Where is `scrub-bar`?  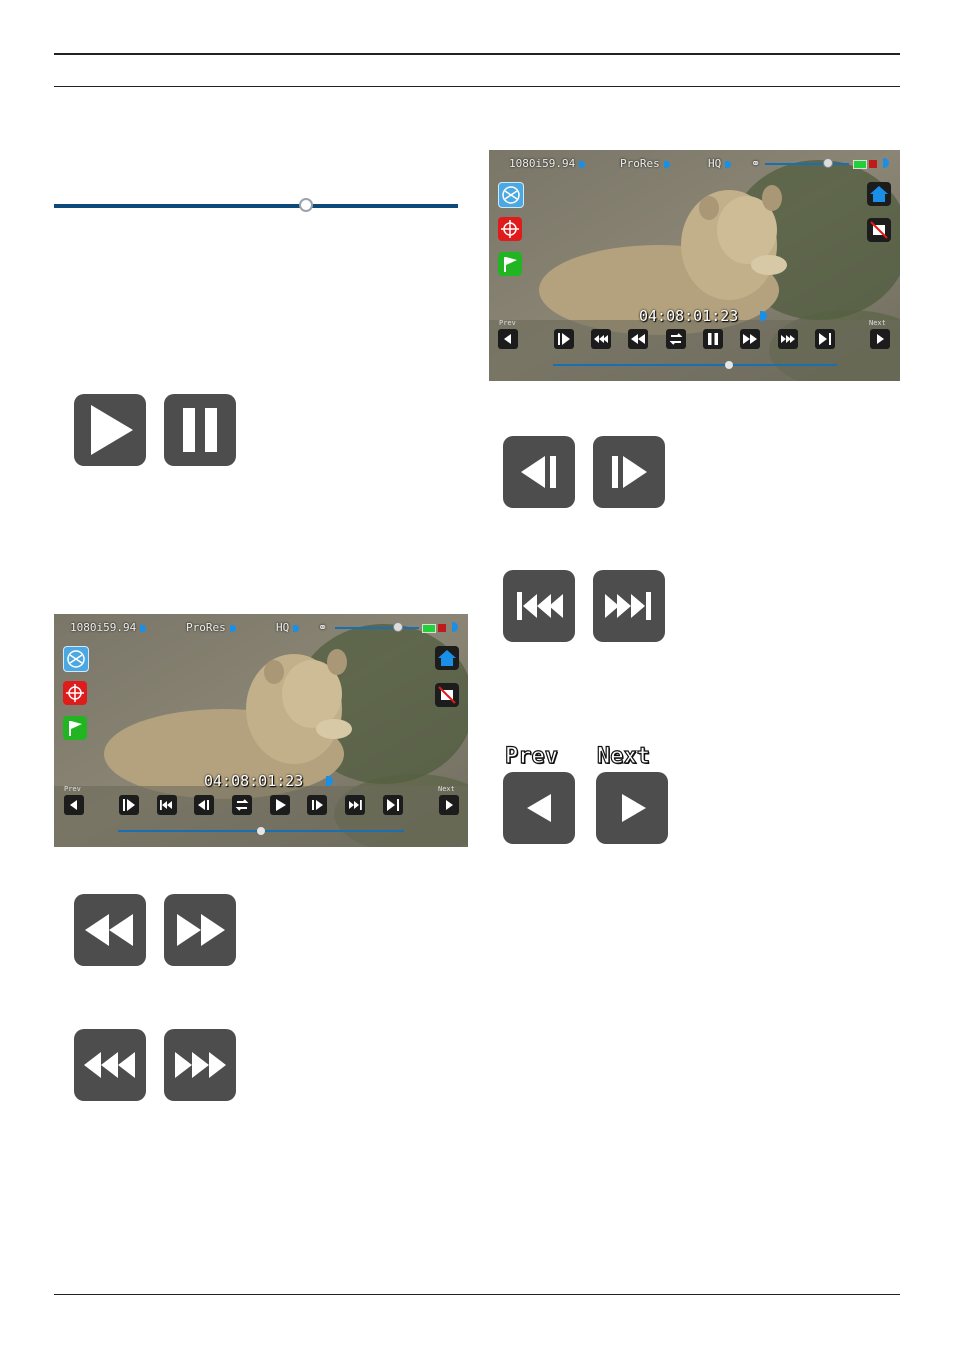
scrub-bar is located at coordinates (695, 365).